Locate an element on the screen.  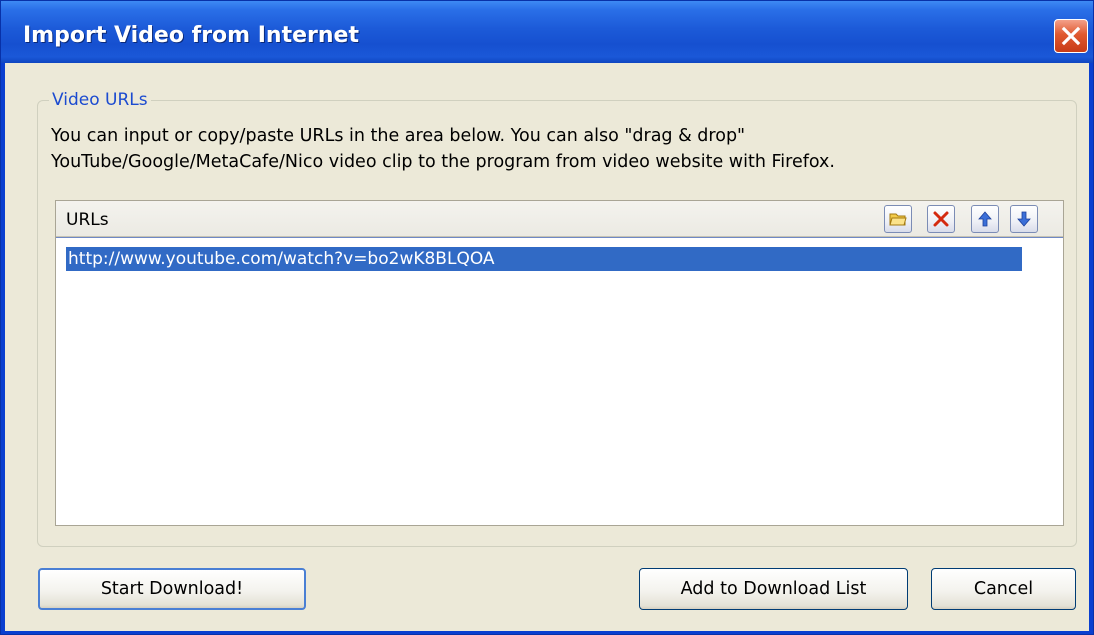
open-folder-icon is located at coordinates (898, 219).